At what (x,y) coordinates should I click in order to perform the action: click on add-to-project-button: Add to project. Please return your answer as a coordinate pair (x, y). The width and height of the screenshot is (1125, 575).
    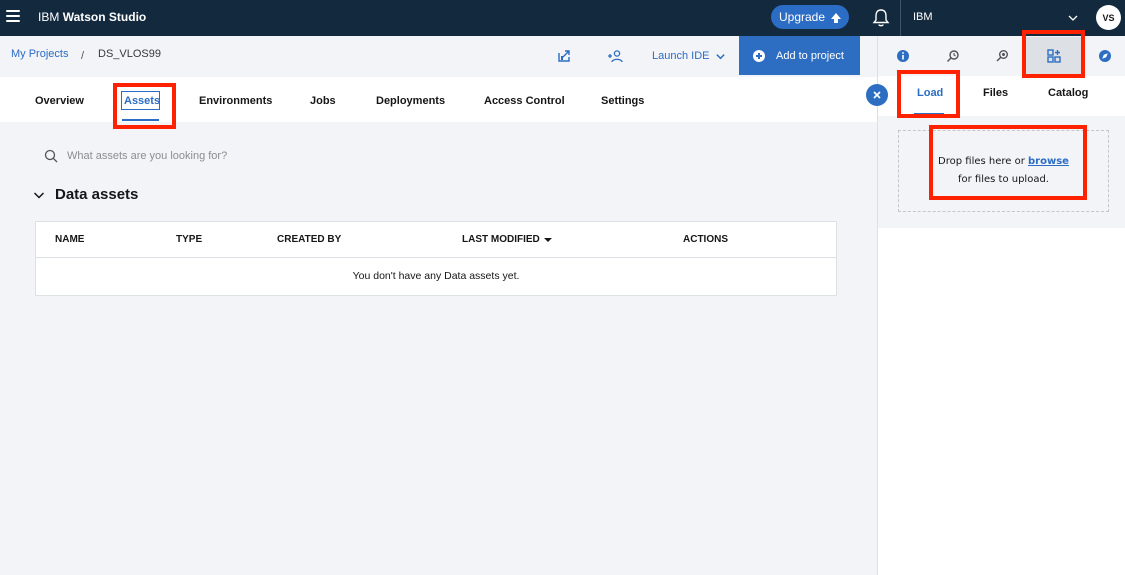
    Looking at the image, I should click on (799, 55).